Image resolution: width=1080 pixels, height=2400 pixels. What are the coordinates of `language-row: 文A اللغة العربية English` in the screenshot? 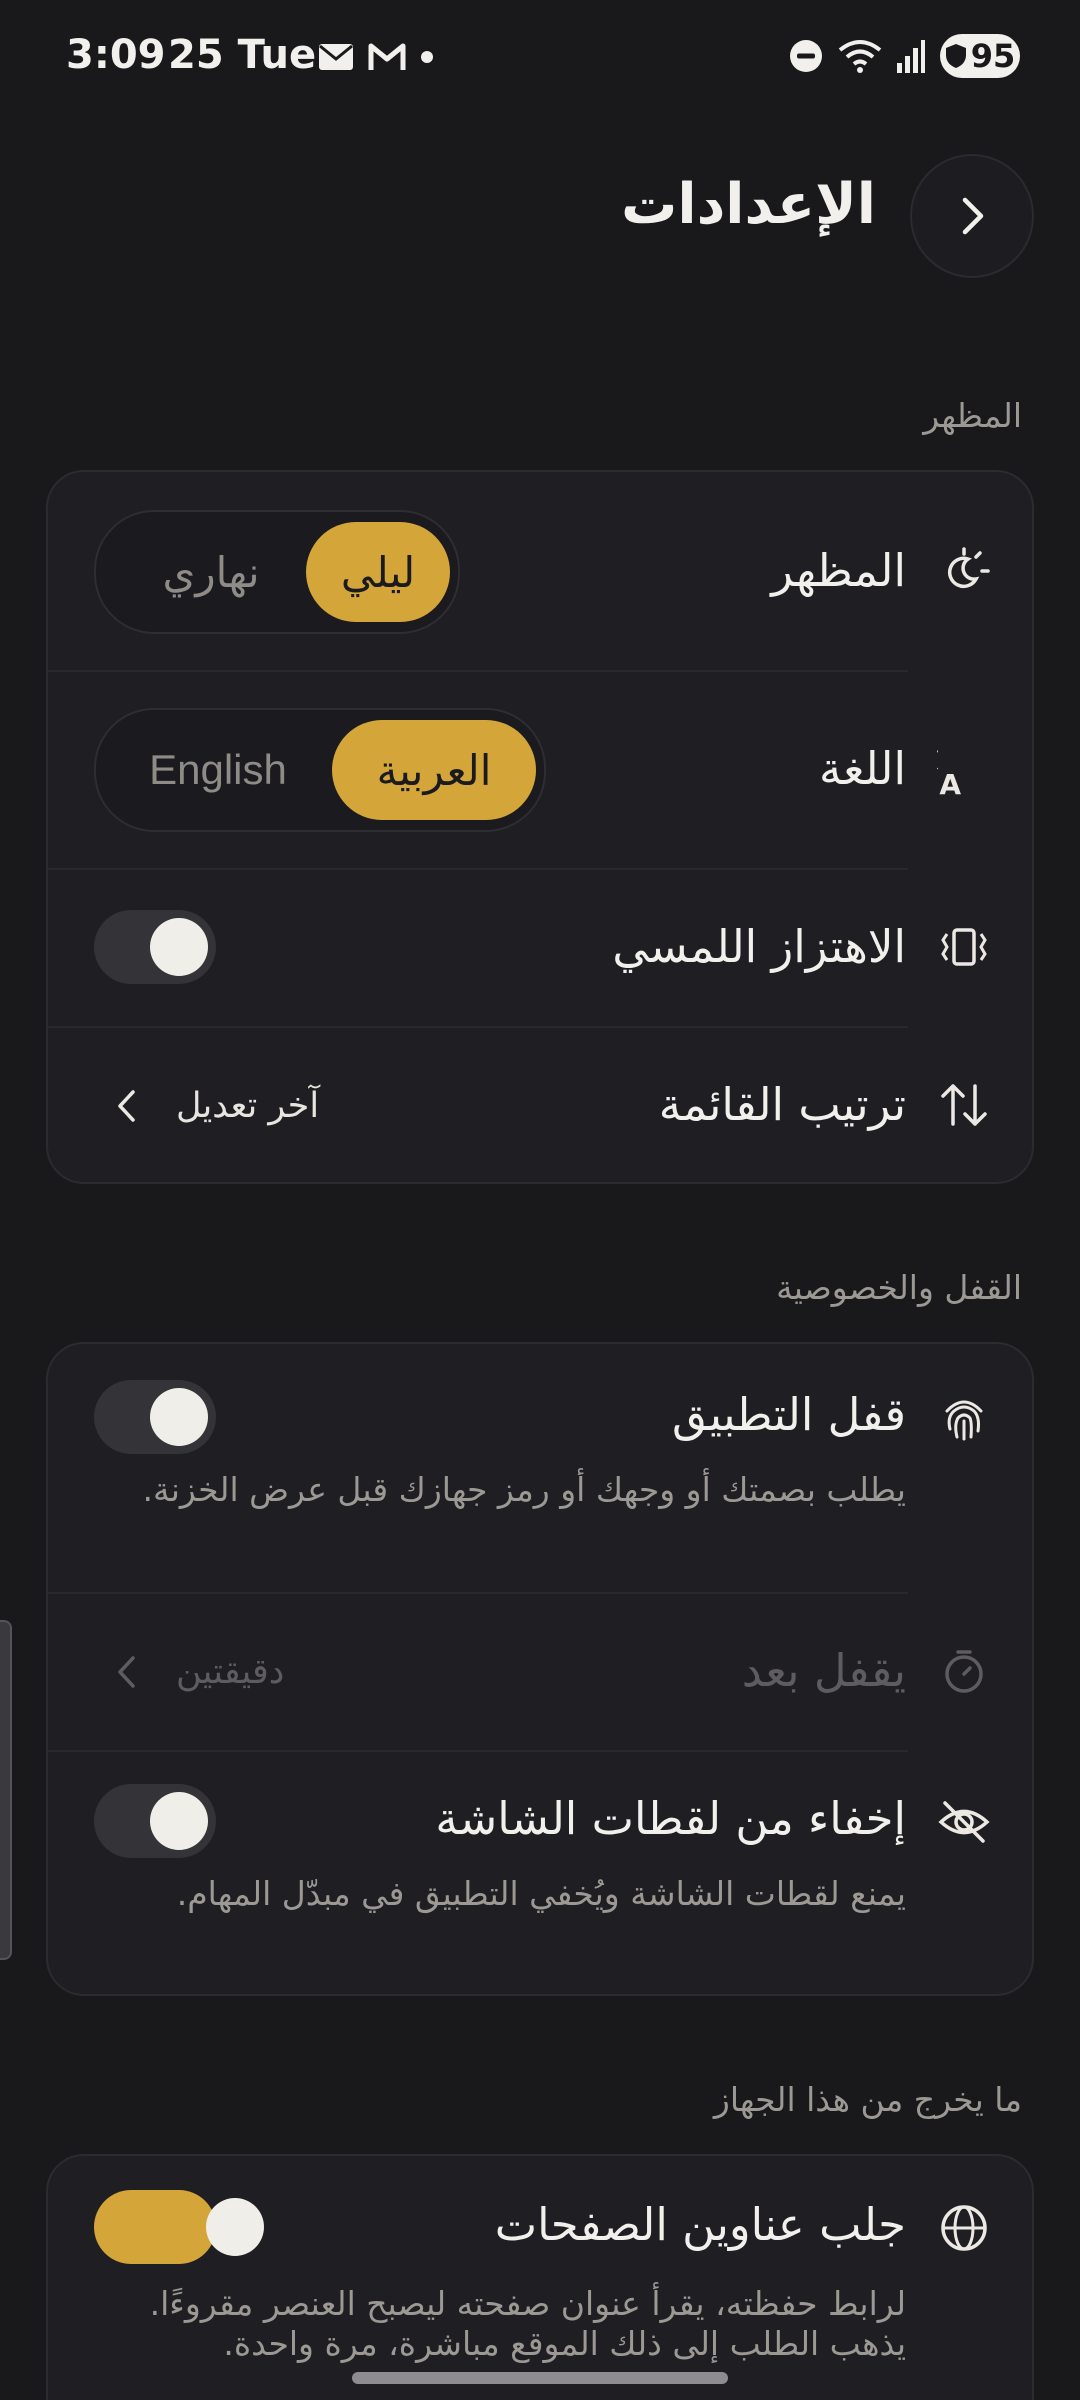 It's located at (540, 769).